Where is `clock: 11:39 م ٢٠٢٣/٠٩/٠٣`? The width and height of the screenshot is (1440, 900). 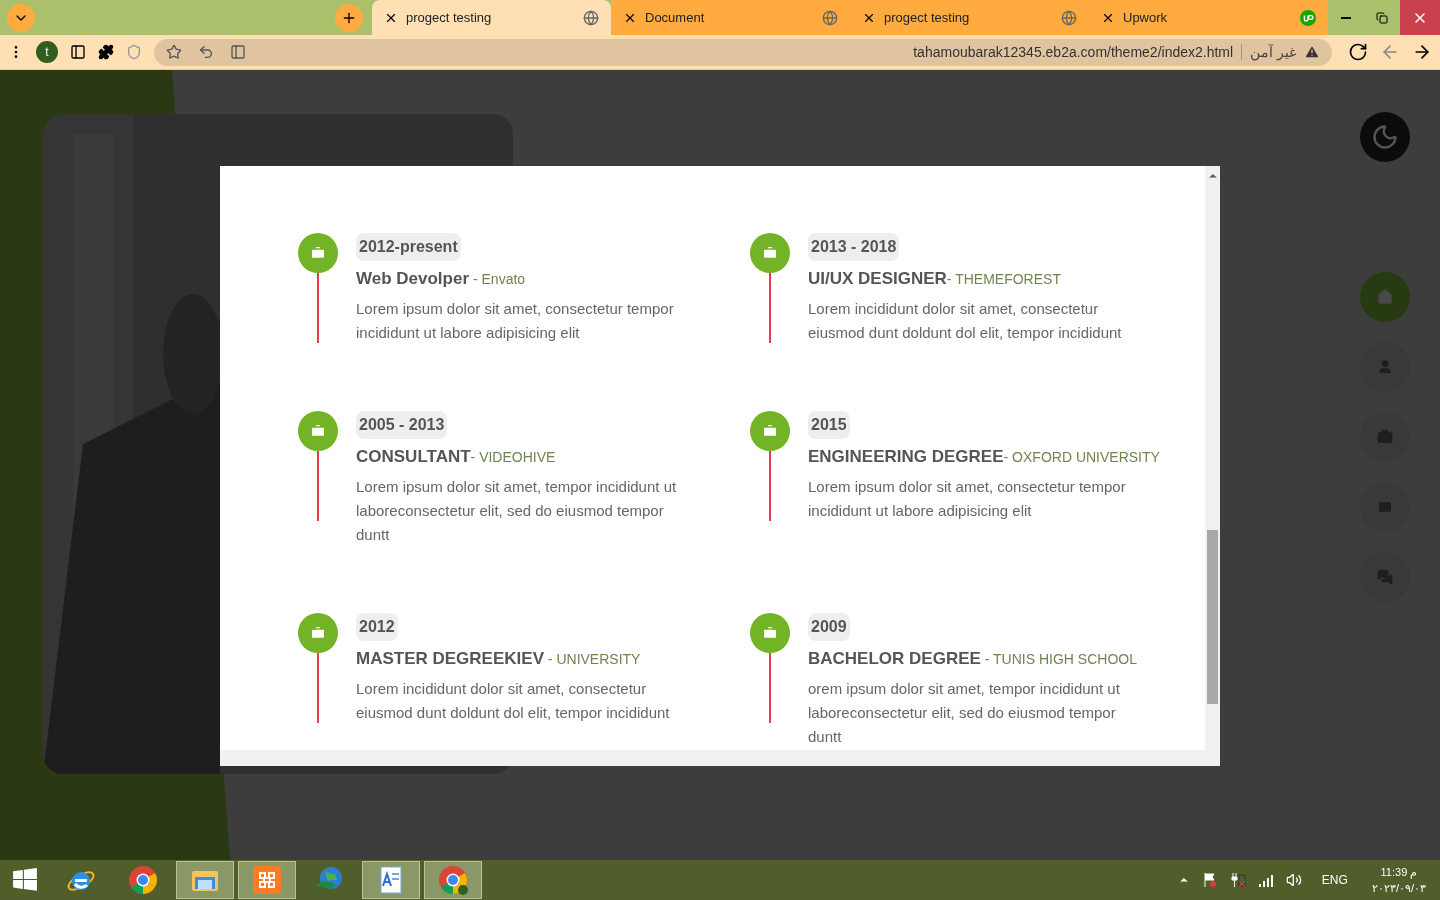 clock: 11:39 م ٢٠٢٣/٠٩/٠٣ is located at coordinates (1398, 880).